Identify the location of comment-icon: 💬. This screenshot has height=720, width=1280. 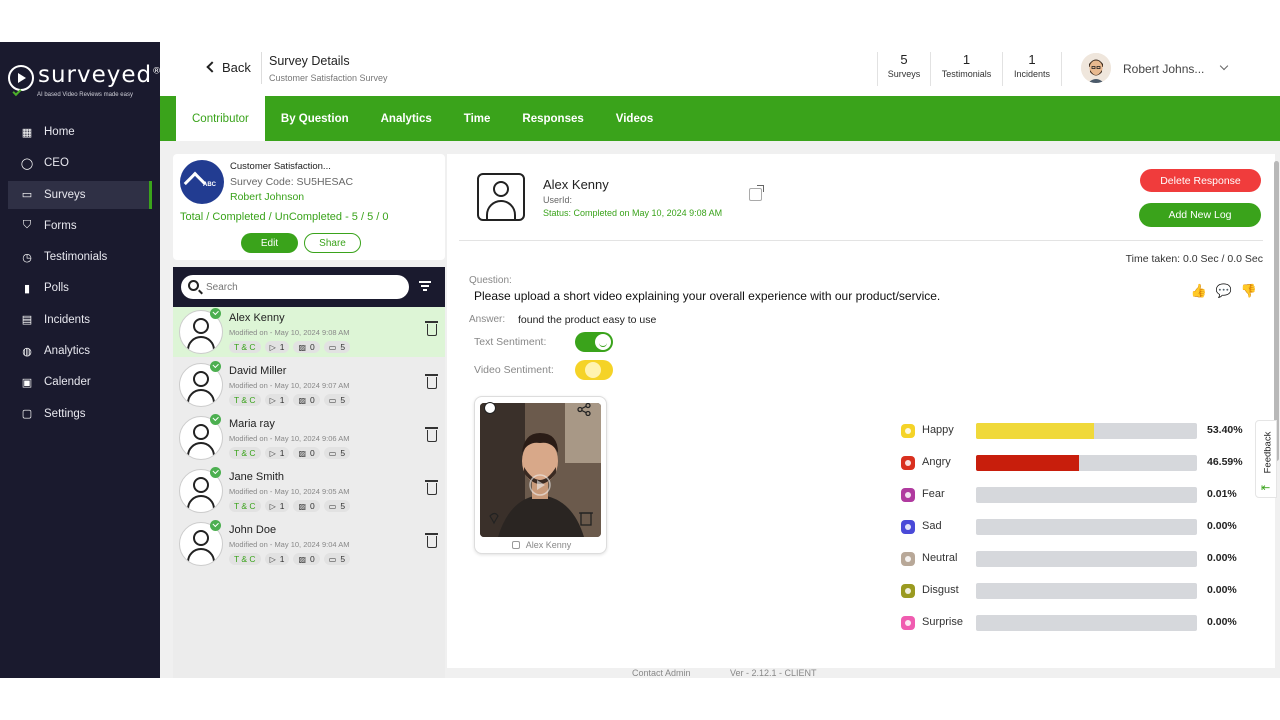
(1224, 291).